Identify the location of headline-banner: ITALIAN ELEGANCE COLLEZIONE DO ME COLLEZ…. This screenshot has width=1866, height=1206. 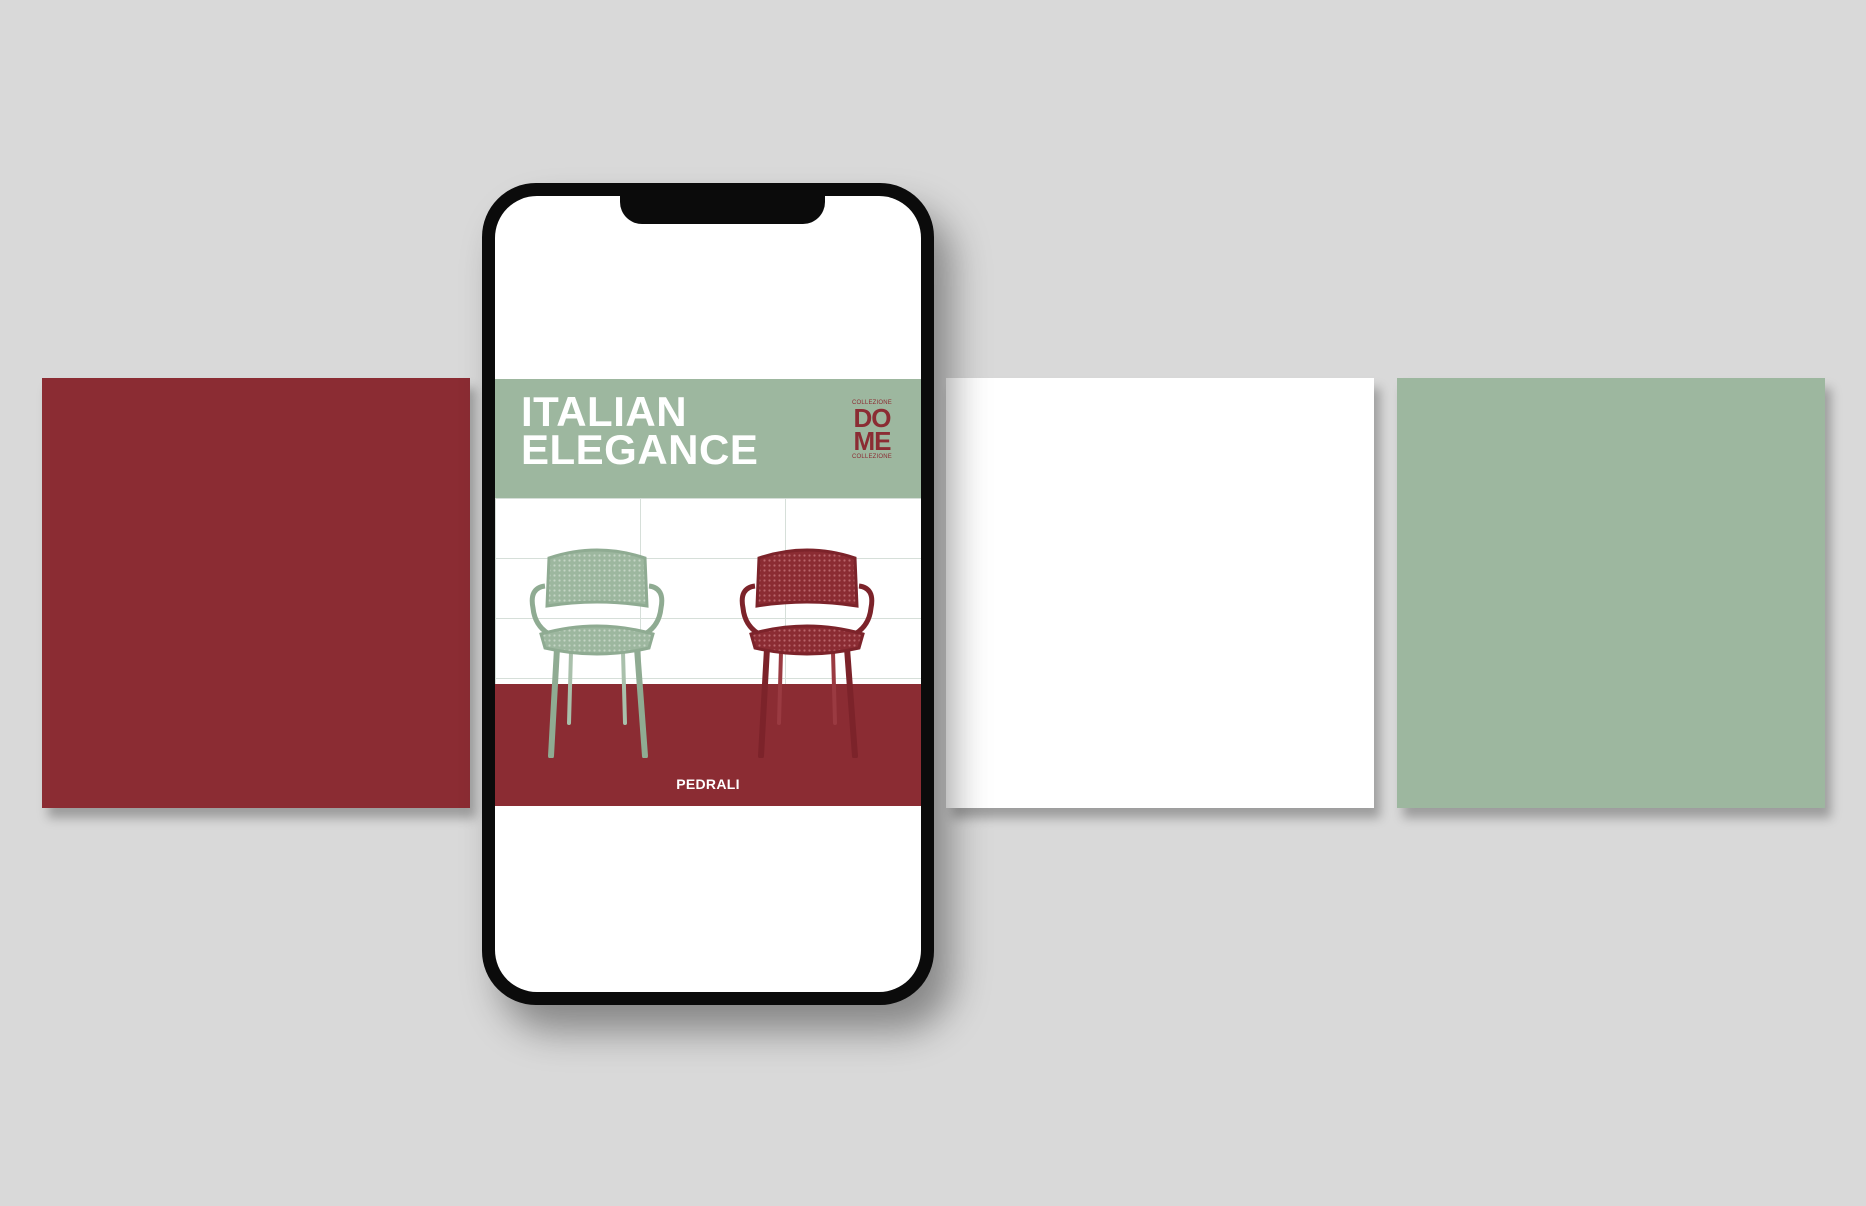
(708, 438).